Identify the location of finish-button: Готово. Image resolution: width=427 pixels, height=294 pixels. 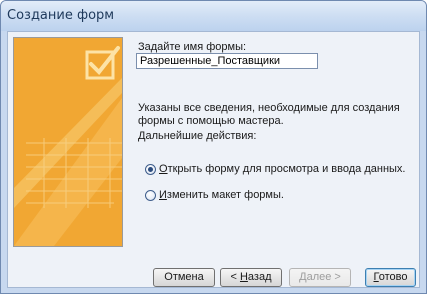
(390, 277).